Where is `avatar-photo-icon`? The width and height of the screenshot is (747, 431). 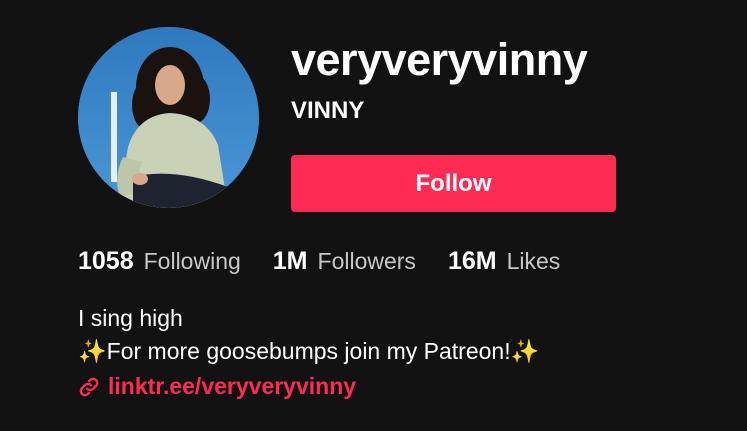 avatar-photo-icon is located at coordinates (168, 117).